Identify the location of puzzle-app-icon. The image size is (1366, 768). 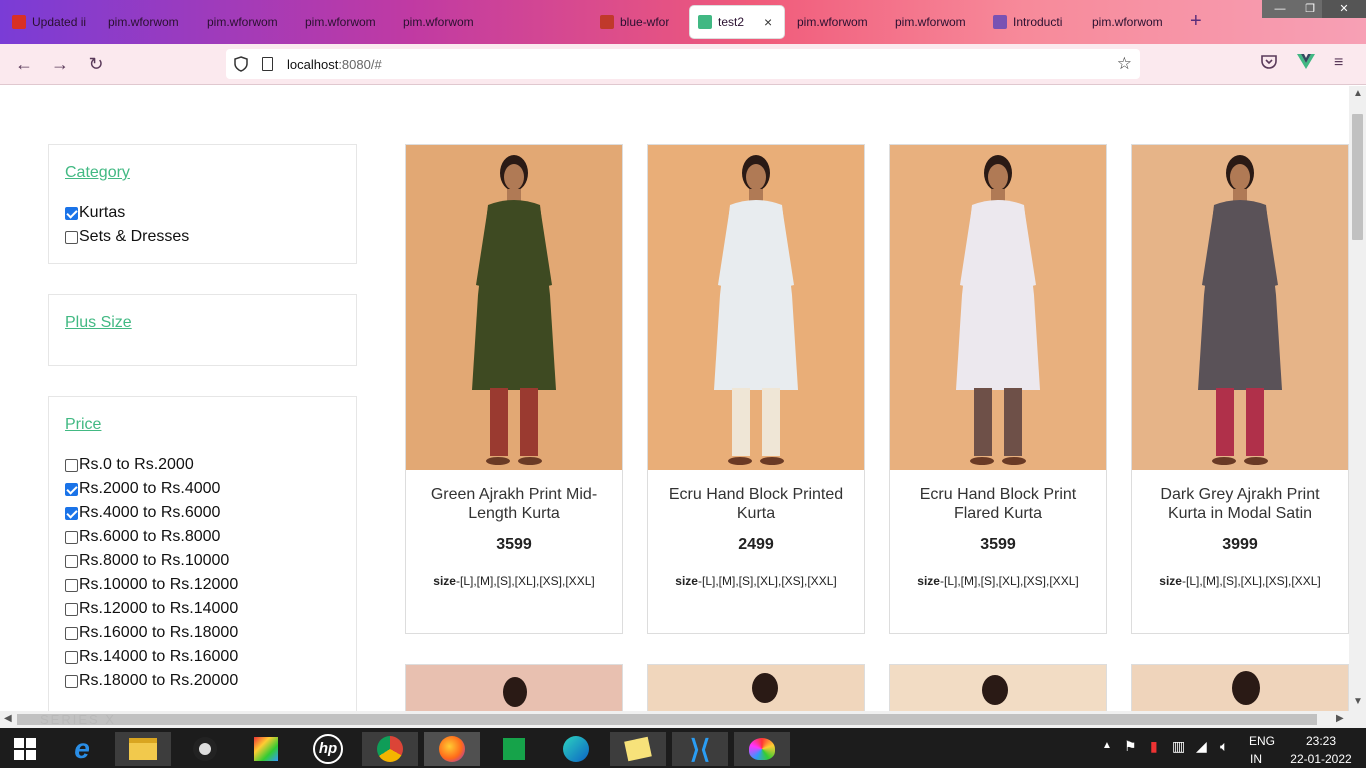
(266, 749).